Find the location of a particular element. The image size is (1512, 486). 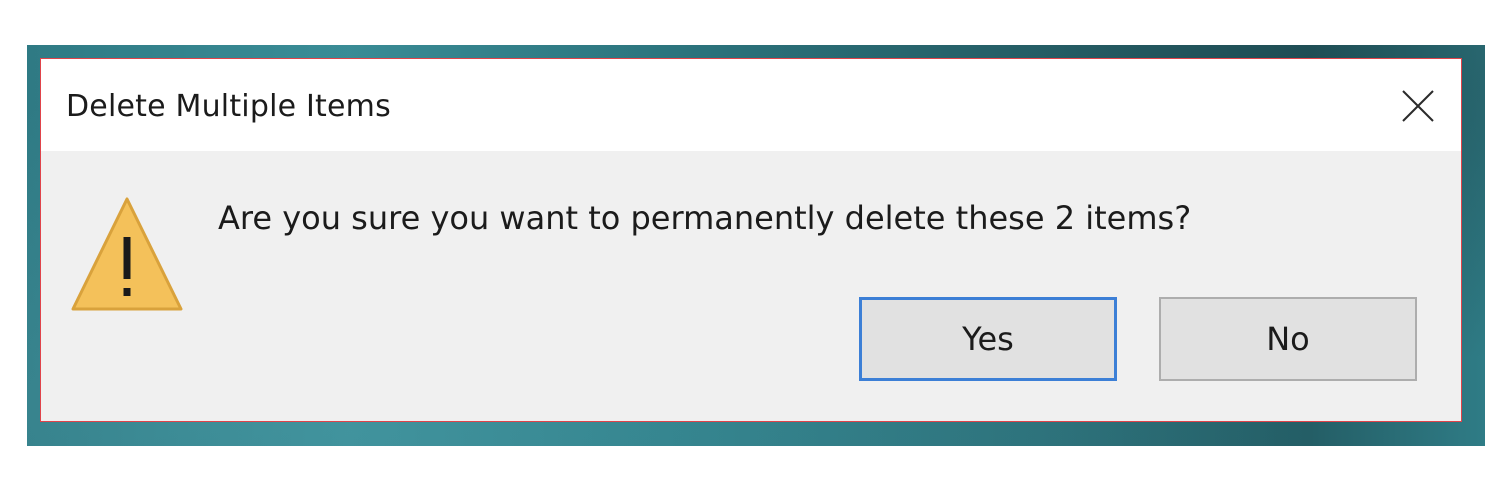

no-button-label: No is located at coordinates (1288, 339).